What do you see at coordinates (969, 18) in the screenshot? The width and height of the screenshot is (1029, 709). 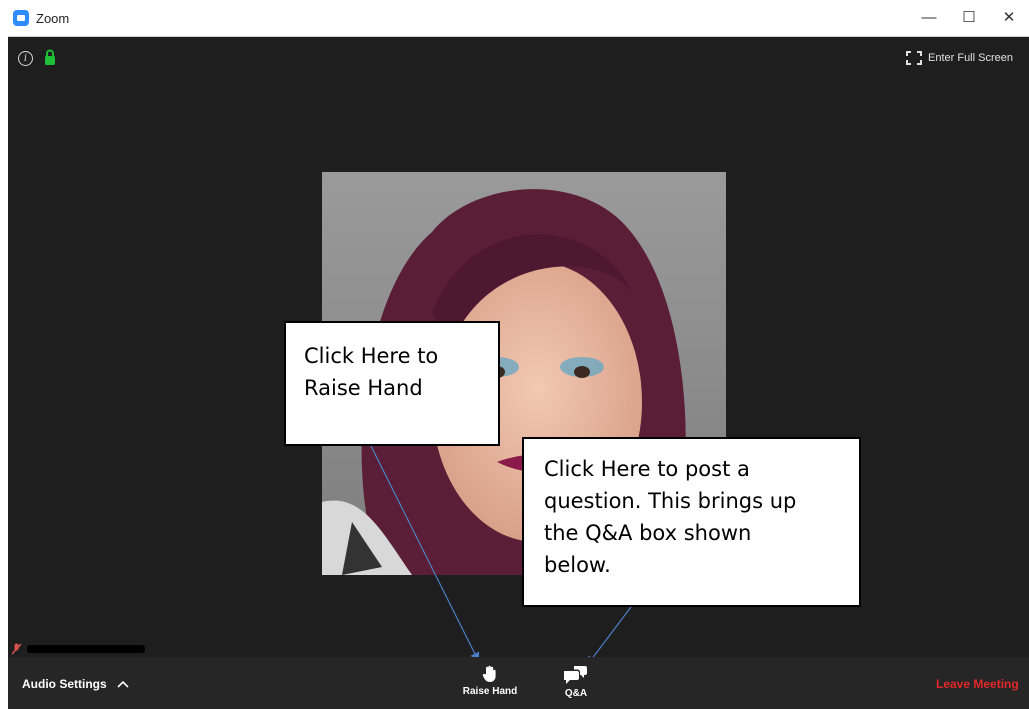 I see `maximize-button: ☐` at bounding box center [969, 18].